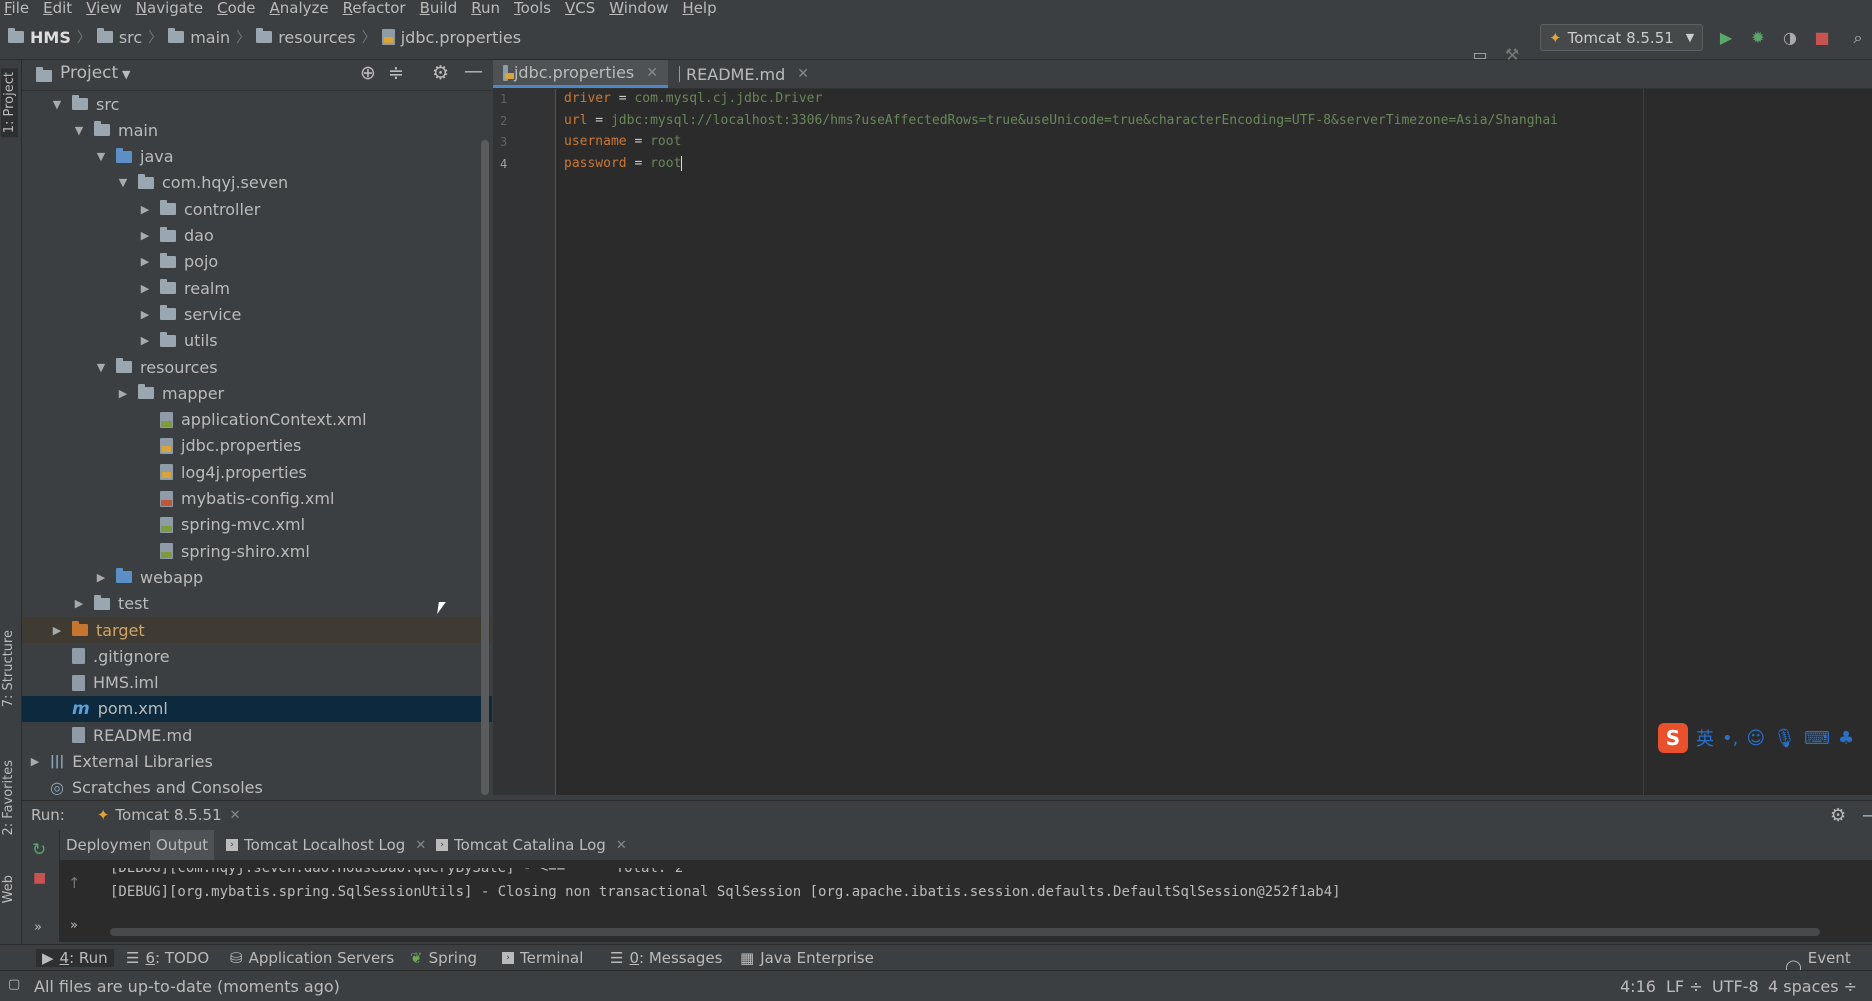 This screenshot has width=1872, height=1001. Describe the element at coordinates (257, 630) in the screenshot. I see `tree-item-target: ▶ target` at that location.